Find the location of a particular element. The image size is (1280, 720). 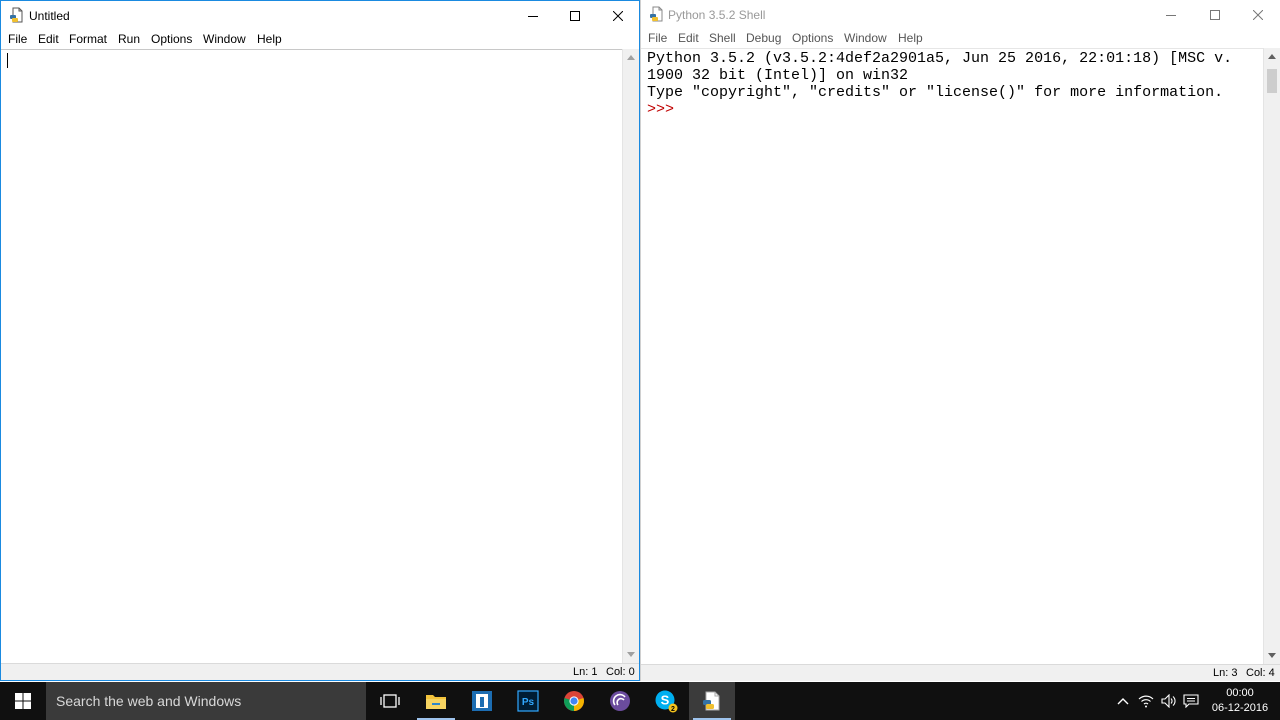

menu-debug: Debug is located at coordinates (763, 38).